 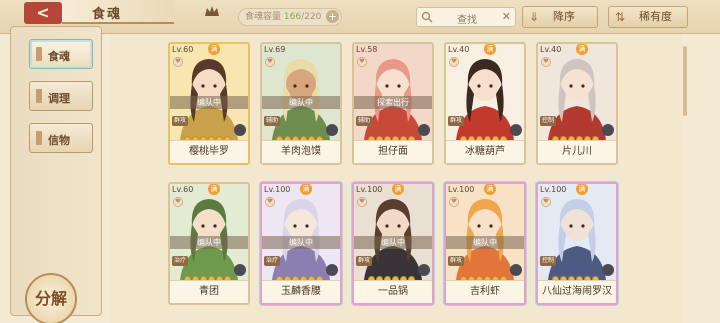 What do you see at coordinates (577, 291) in the screenshot?
I see `card-name: 八仙过海闹罗汉` at bounding box center [577, 291].